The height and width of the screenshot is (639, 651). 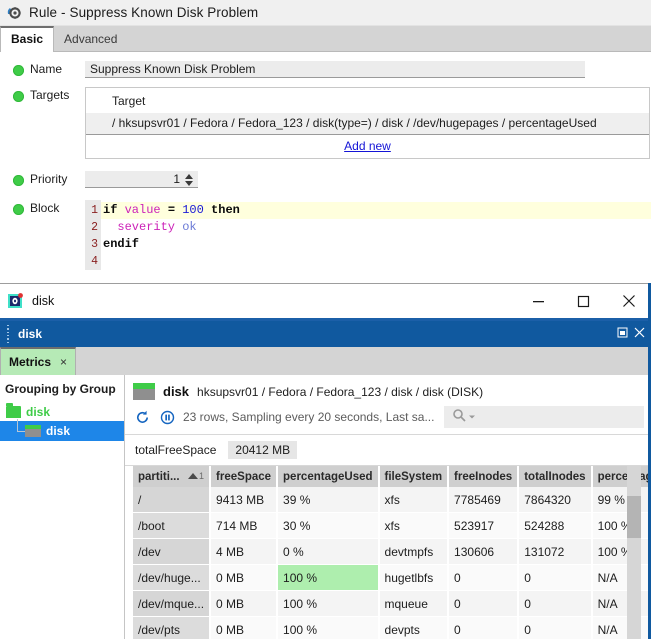 I want to click on inner-close-icon, so click(x=639, y=334).